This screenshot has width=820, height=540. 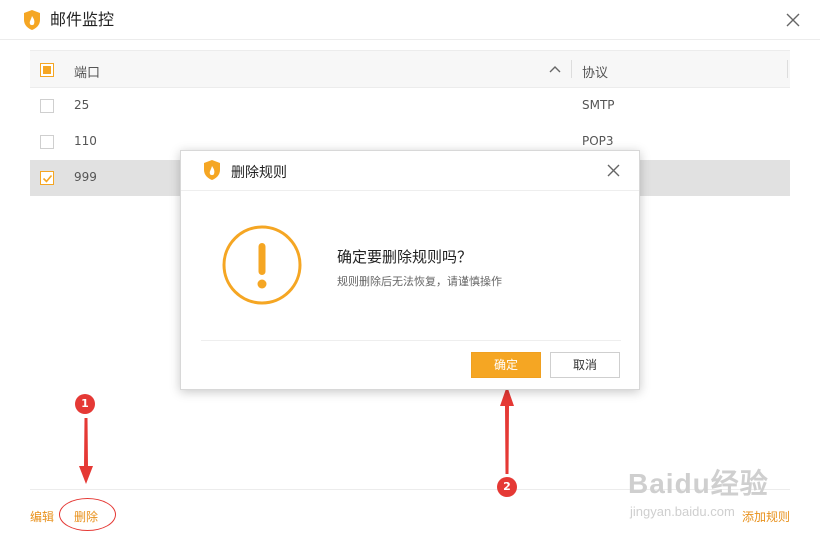 I want to click on cell-port: 25, so click(x=82, y=105).